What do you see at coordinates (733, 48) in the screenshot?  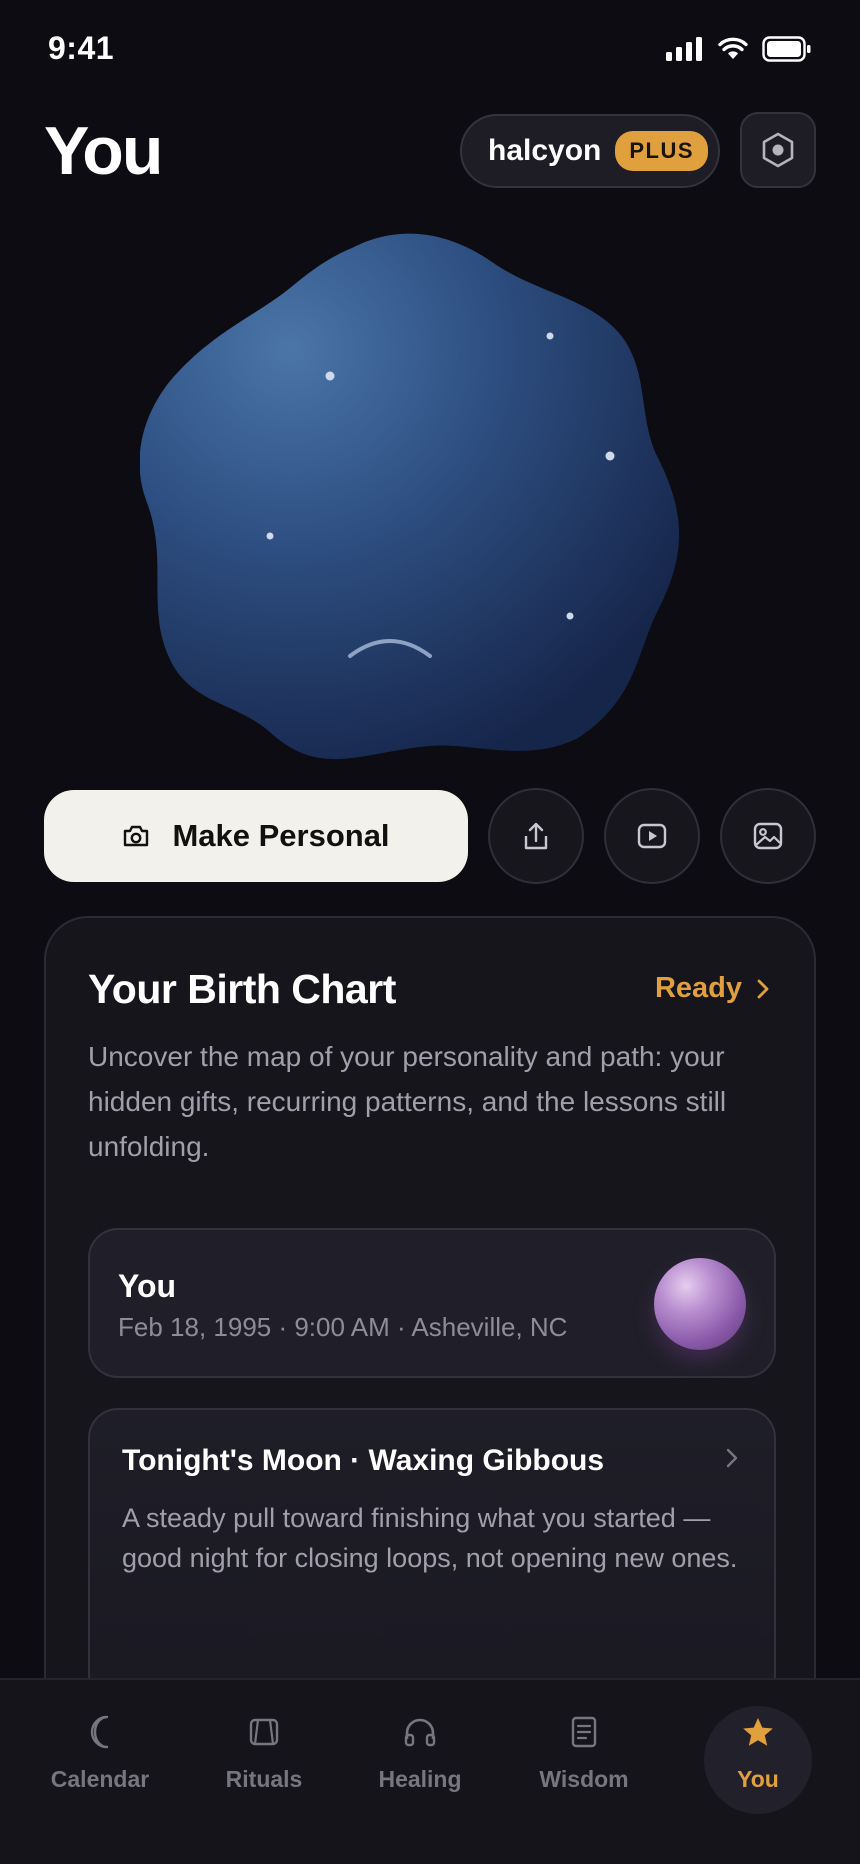 I see `wifi-icon` at bounding box center [733, 48].